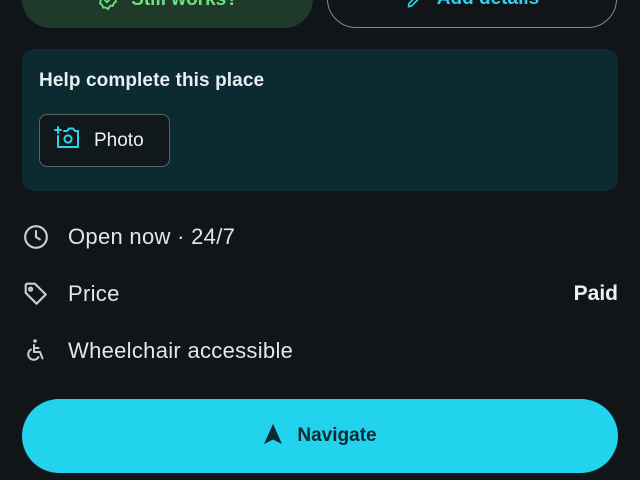 Image resolution: width=640 pixels, height=480 pixels. What do you see at coordinates (320, 237) in the screenshot?
I see `hours-row: Open now · 24/7` at bounding box center [320, 237].